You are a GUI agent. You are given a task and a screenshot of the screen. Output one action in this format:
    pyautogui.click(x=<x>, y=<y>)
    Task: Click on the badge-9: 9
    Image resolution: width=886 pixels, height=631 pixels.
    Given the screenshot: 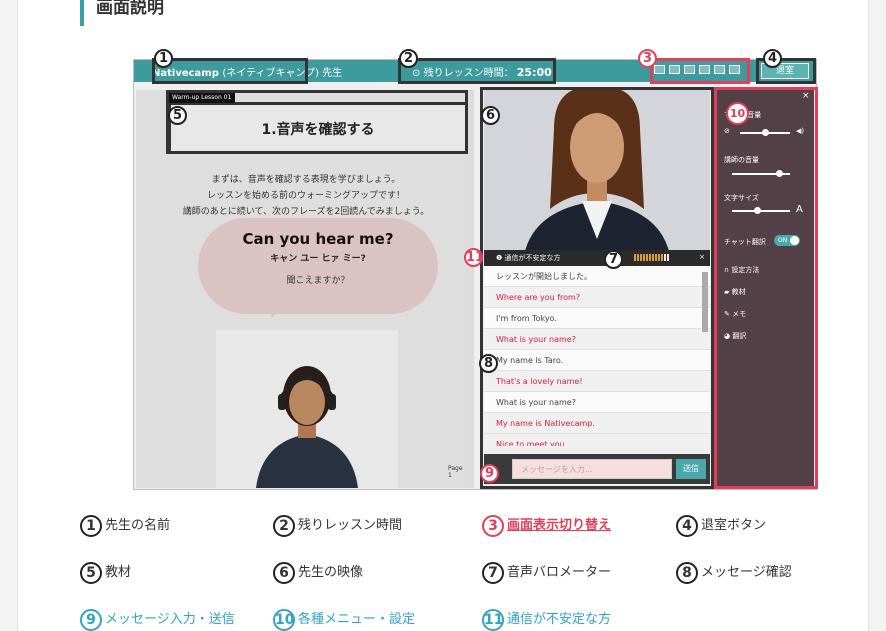 What is the action you would take?
    pyautogui.click(x=489, y=473)
    